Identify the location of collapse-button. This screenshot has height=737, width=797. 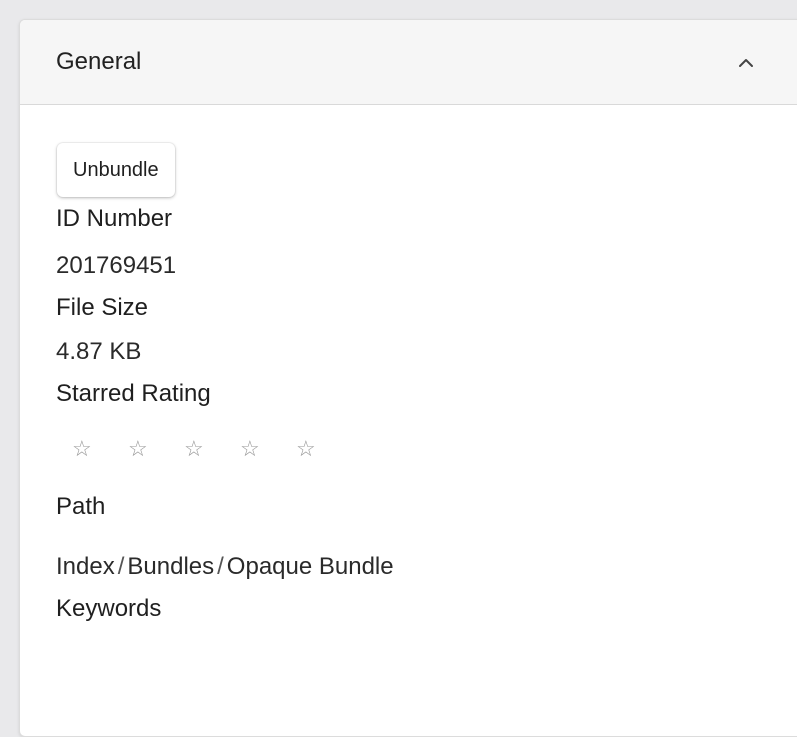
(746, 63).